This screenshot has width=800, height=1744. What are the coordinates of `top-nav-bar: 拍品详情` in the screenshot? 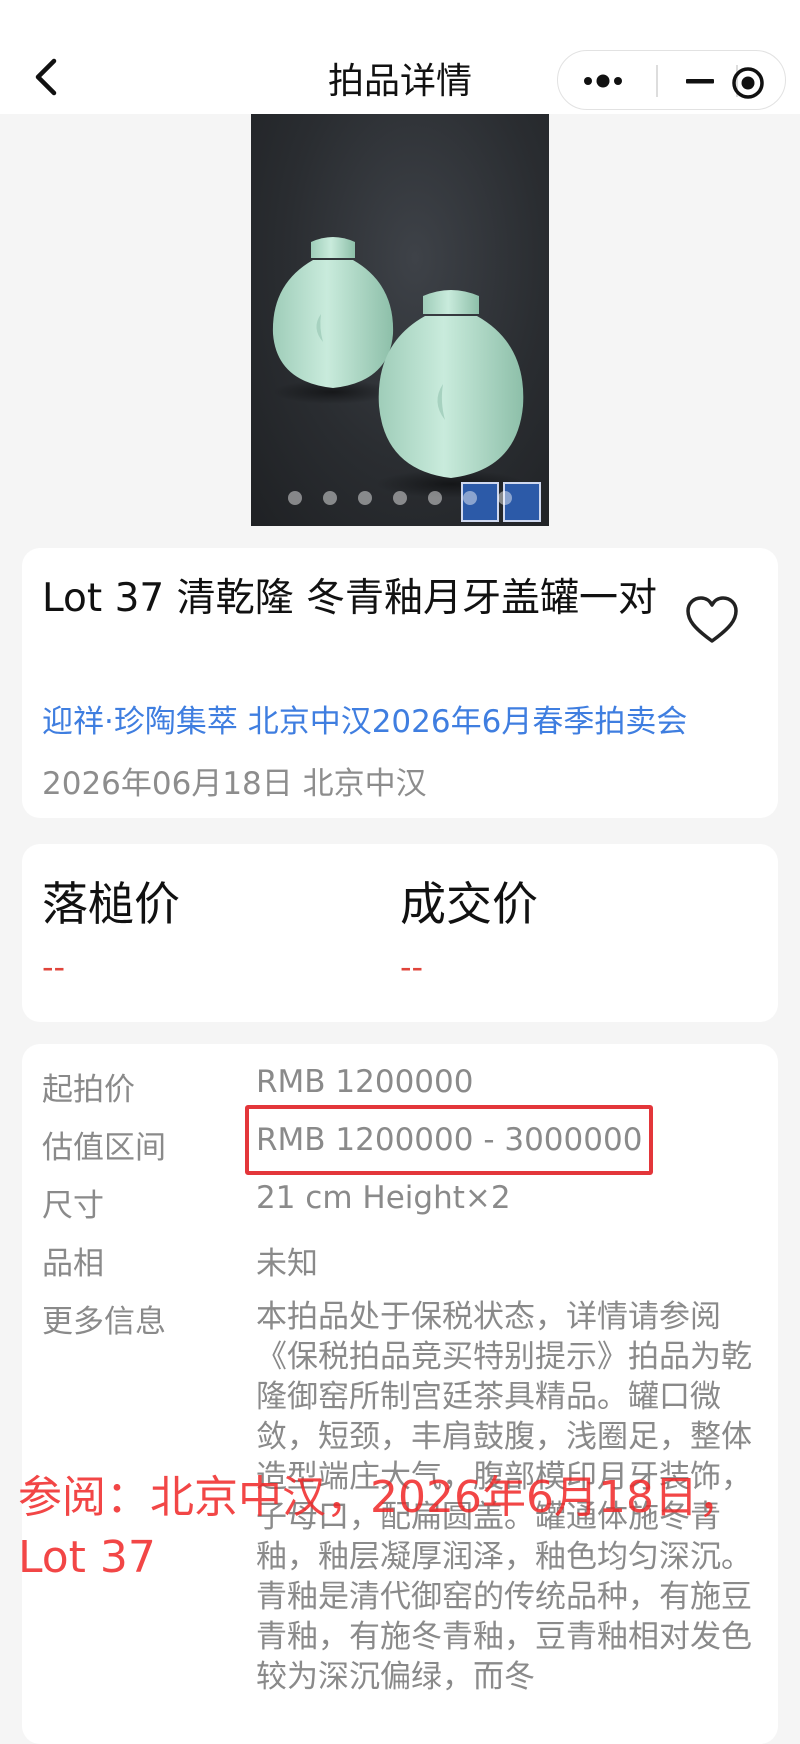 It's located at (400, 57).